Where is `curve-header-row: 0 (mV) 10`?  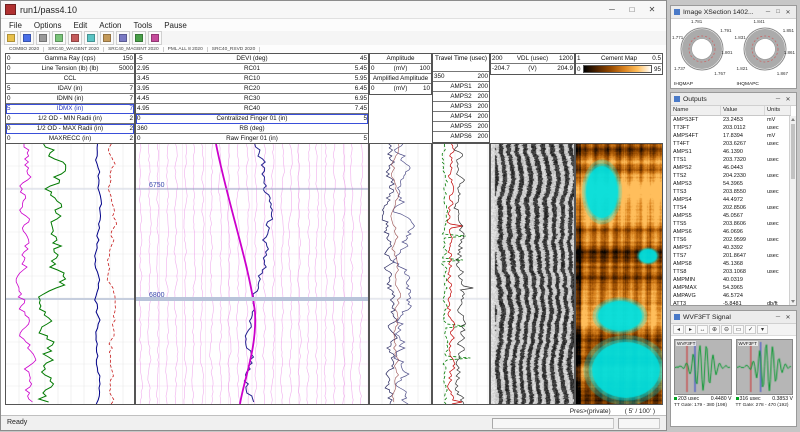 curve-header-row: 0 (mV) 10 is located at coordinates (400, 89).